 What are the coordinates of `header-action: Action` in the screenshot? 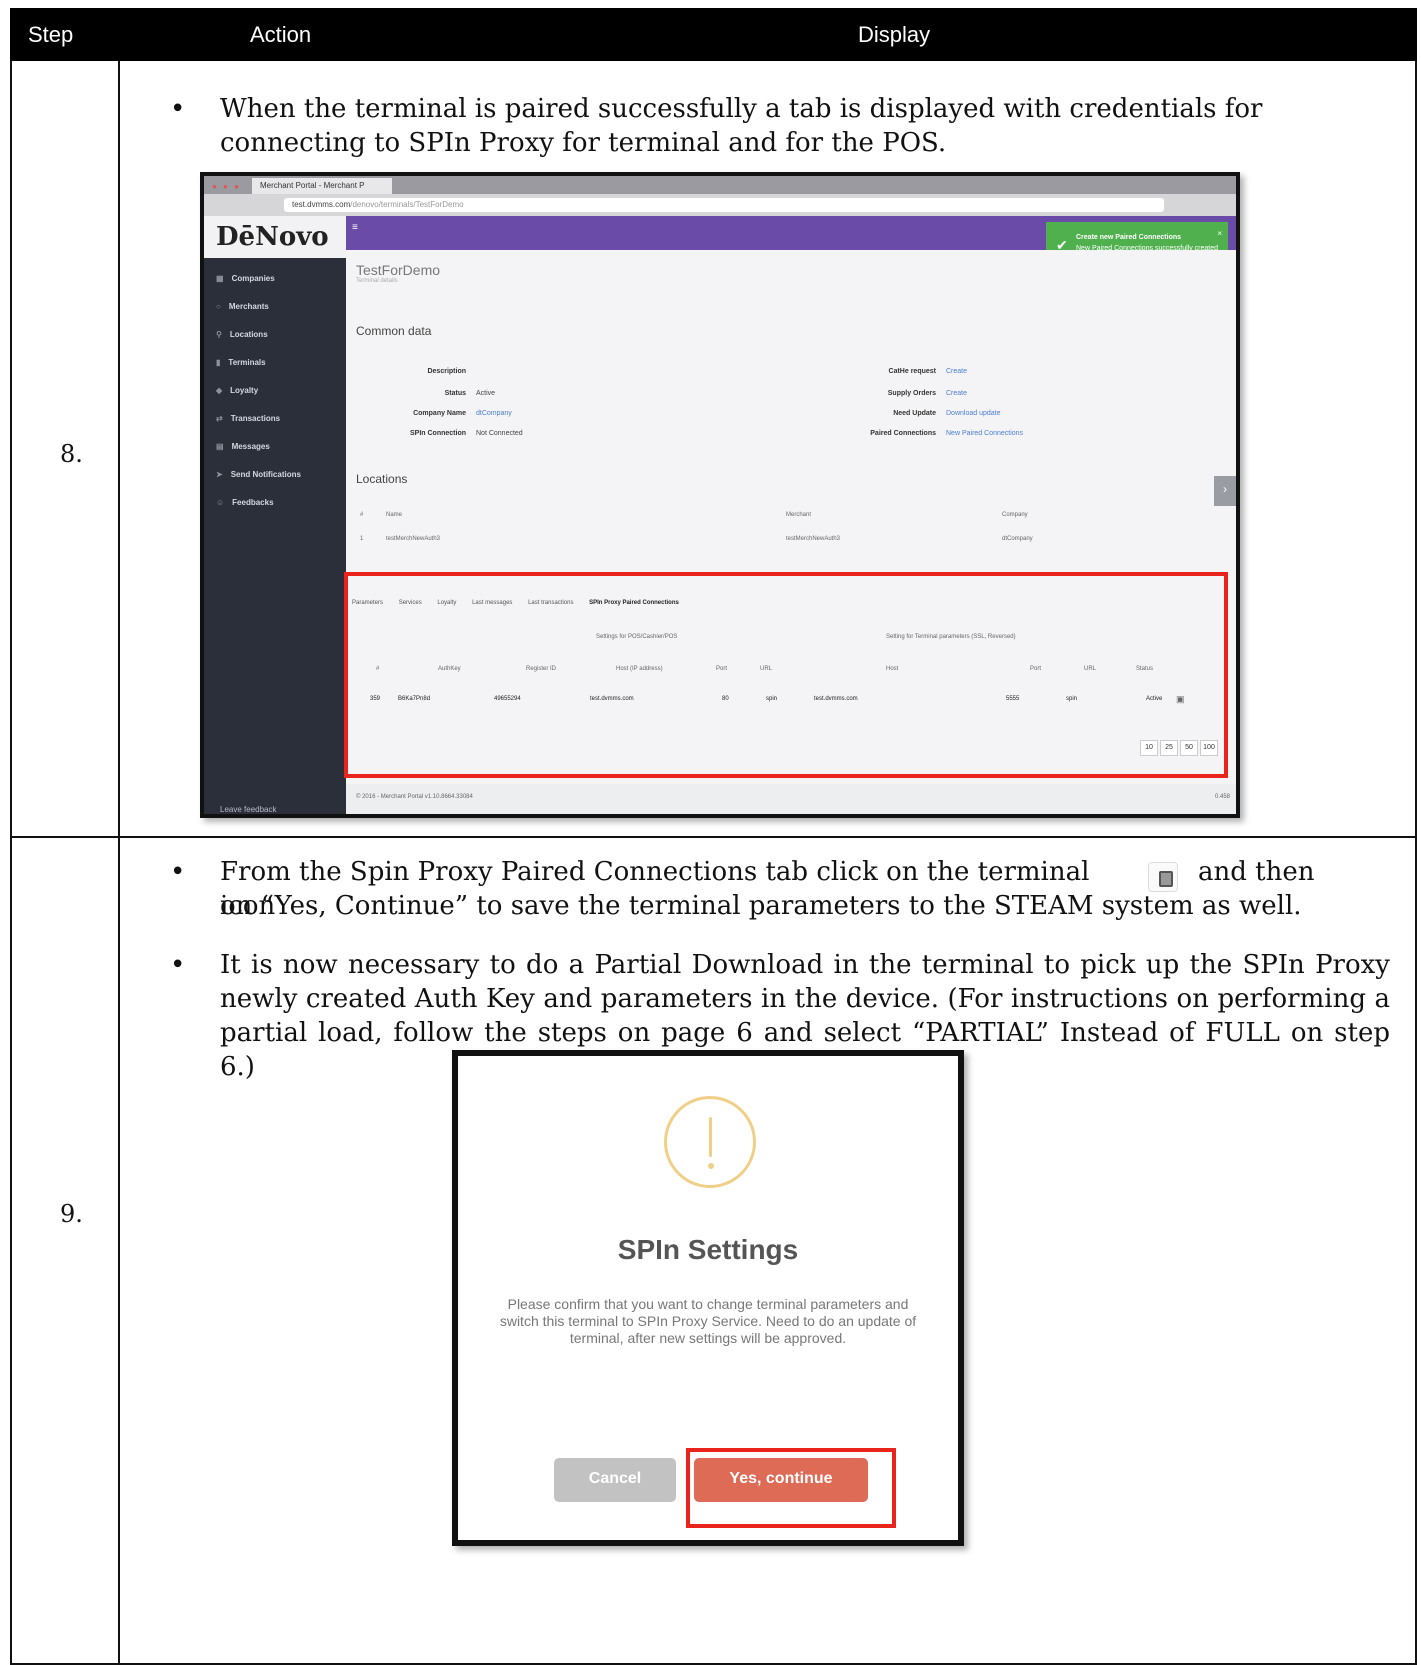 It's located at (281, 34).